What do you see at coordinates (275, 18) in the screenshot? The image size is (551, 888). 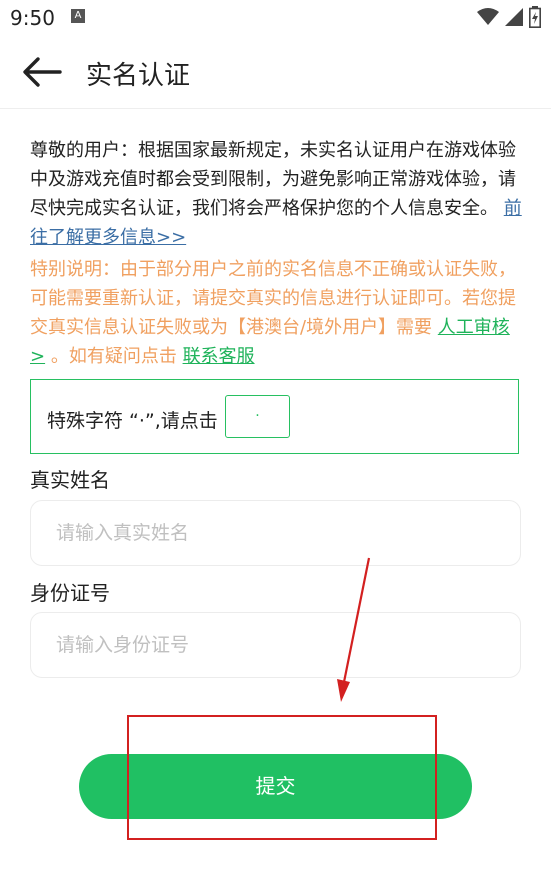 I see `status-bar: 9:50 A` at bounding box center [275, 18].